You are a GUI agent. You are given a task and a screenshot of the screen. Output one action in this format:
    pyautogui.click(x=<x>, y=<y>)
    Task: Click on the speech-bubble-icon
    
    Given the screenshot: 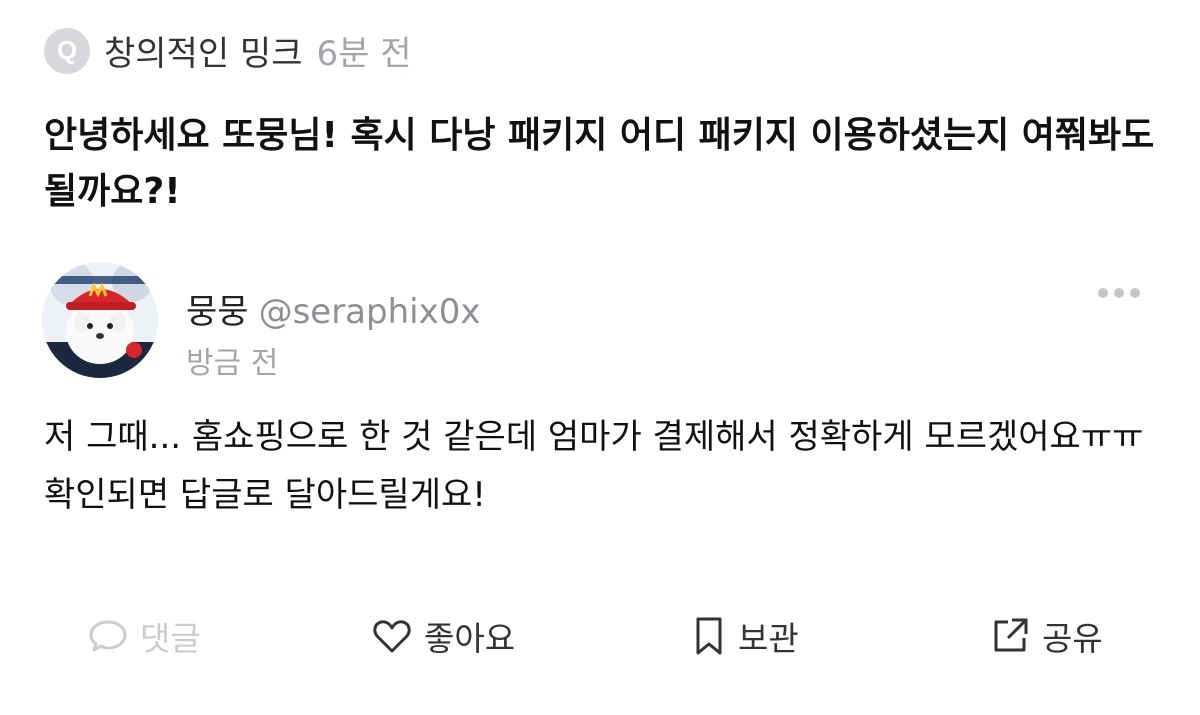 What is the action you would take?
    pyautogui.click(x=108, y=636)
    